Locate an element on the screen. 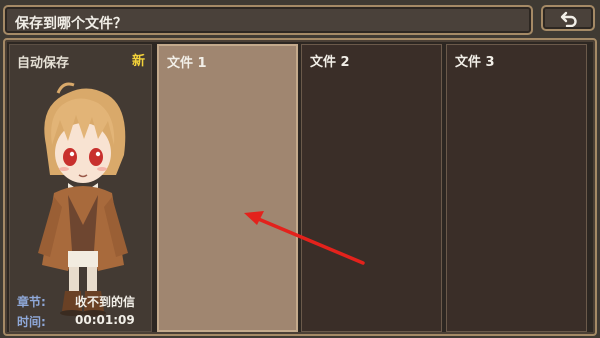 The height and width of the screenshot is (338, 600). back-arrow-icon is located at coordinates (568, 19).